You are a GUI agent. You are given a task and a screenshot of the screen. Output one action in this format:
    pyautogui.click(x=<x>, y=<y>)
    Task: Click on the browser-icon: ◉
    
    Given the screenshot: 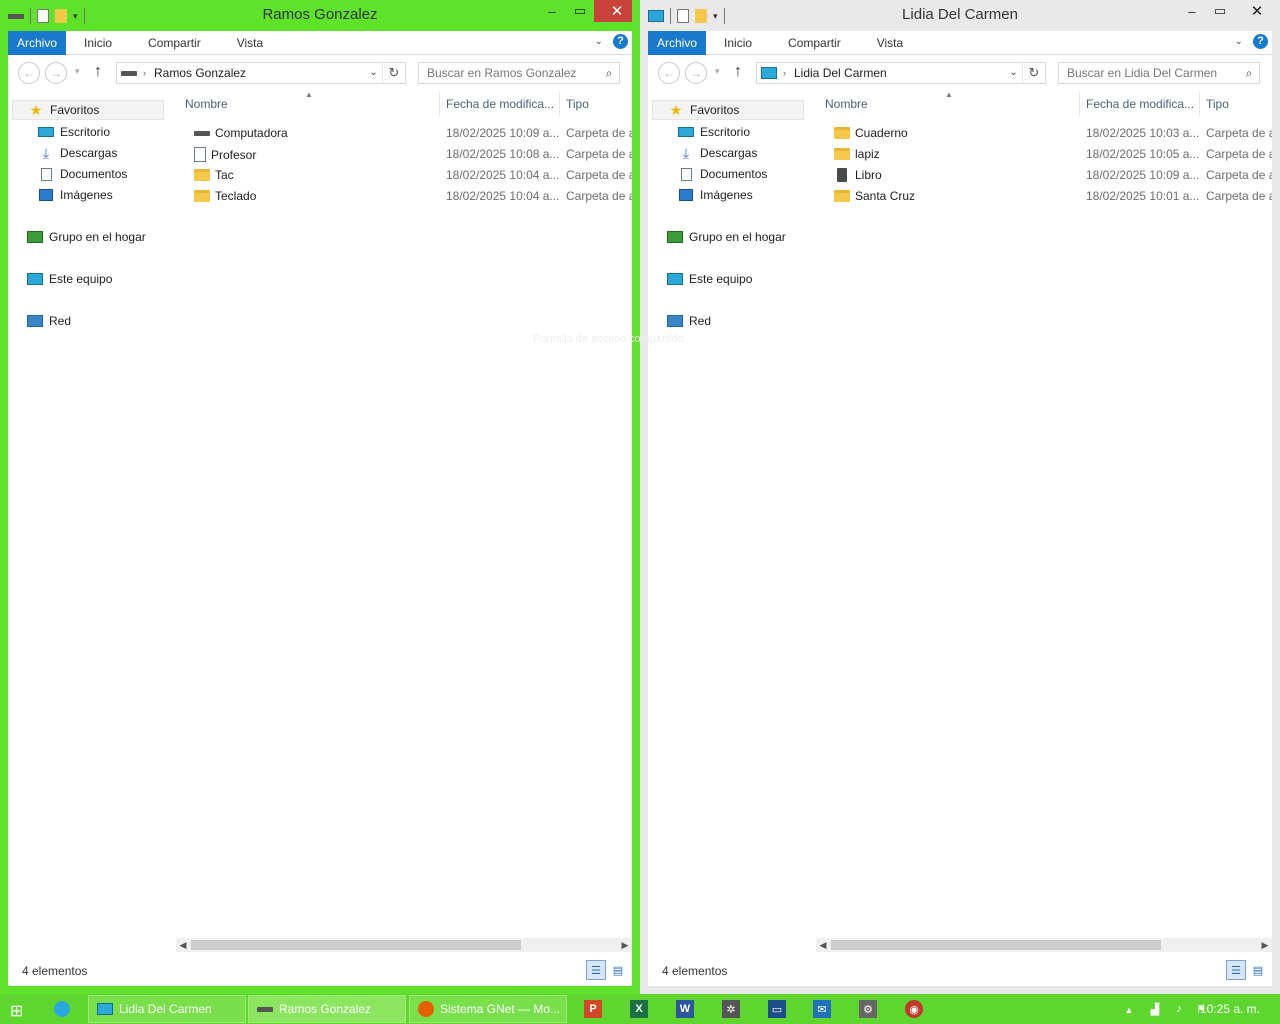 What is the action you would take?
    pyautogui.click(x=914, y=1009)
    